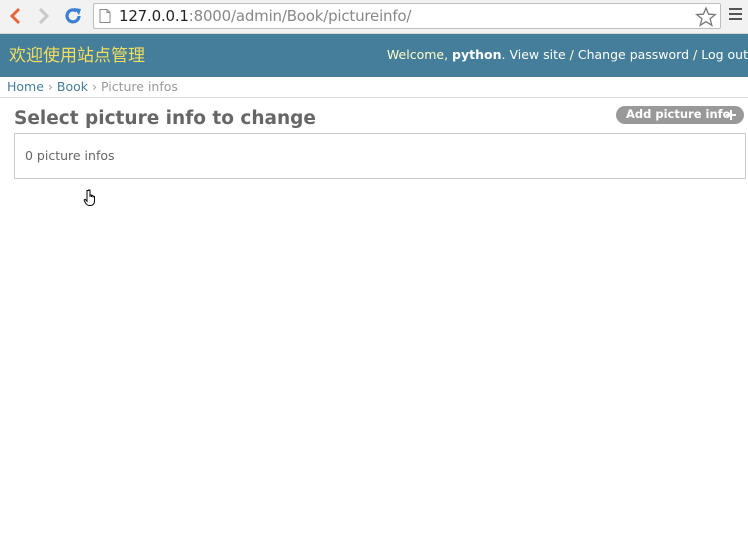 The width and height of the screenshot is (748, 544). What do you see at coordinates (139, 86) in the screenshot?
I see `breadcrumb-current: Picture infos` at bounding box center [139, 86].